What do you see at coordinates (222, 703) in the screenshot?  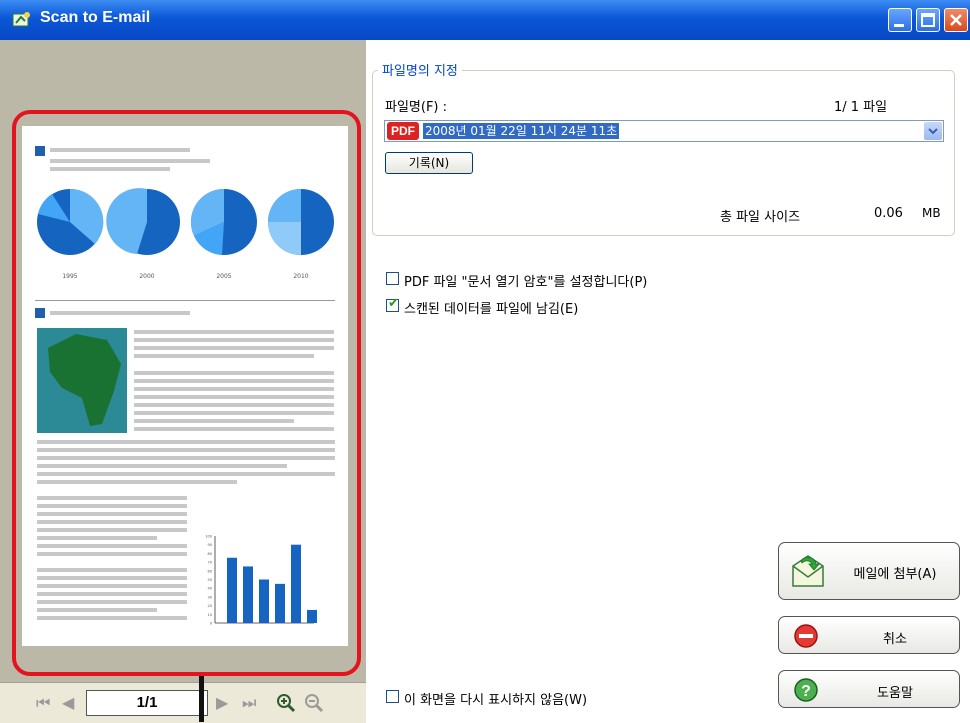 I see `next-page-icon: ▶` at bounding box center [222, 703].